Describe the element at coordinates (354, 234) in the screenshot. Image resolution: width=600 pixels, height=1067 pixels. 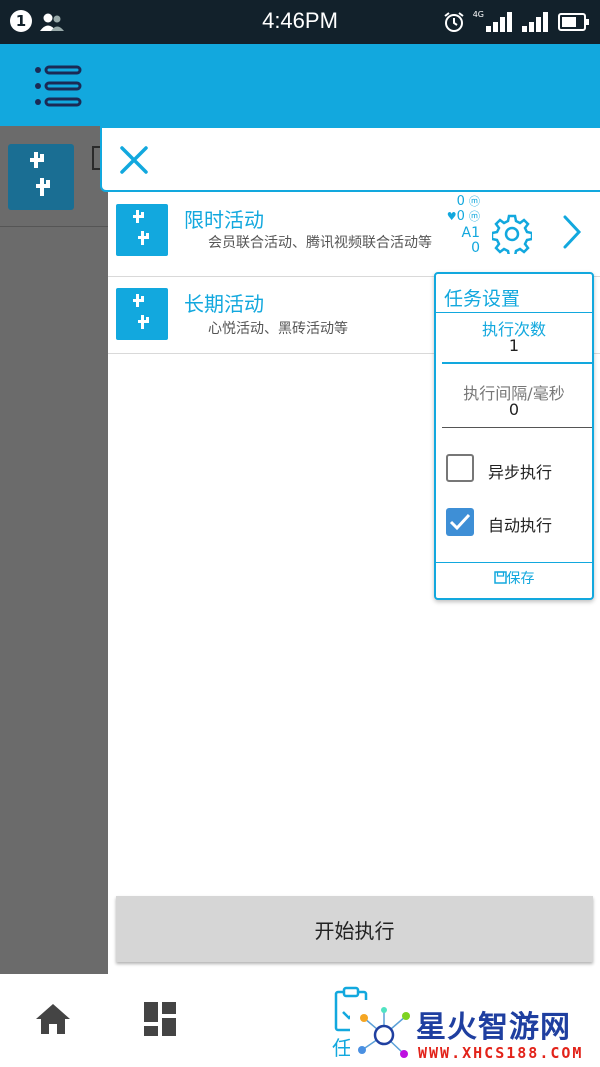
I see `list-item: 限时活动 会员联合活动、腾讯视频联合活动等 0 ⓜ ♥0 ⓜ A1 0` at that location.